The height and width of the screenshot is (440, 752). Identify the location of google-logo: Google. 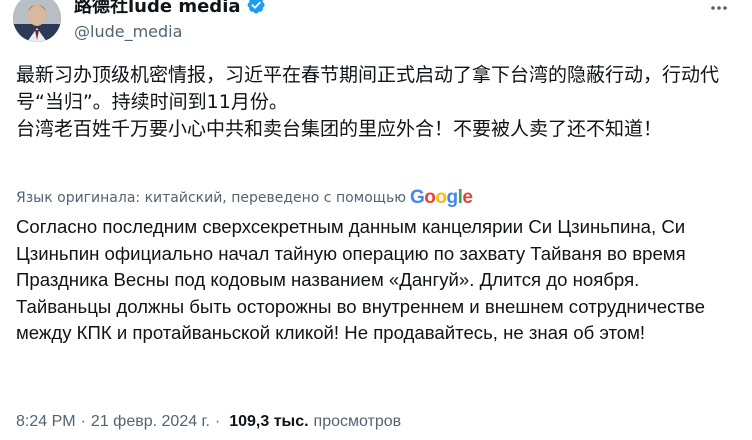
(441, 197).